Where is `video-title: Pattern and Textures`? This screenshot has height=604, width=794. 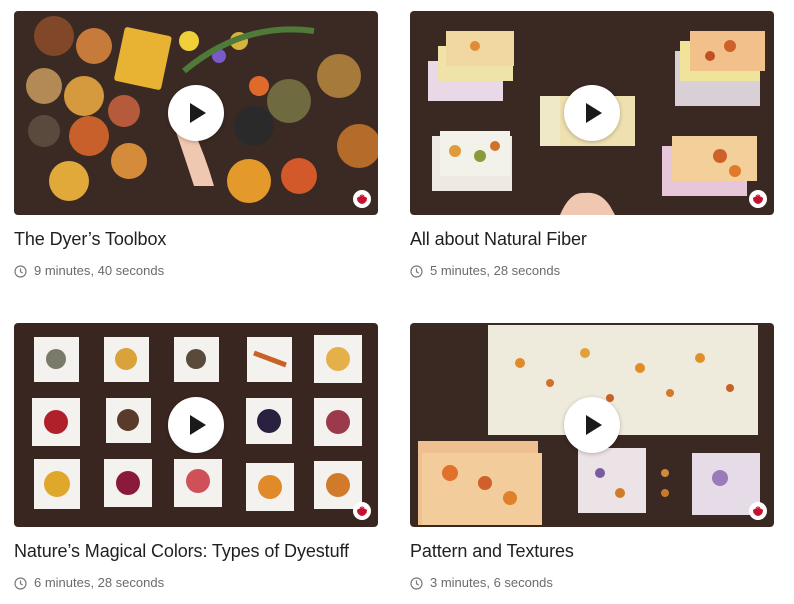
video-title: Pattern and Textures is located at coordinates (592, 551).